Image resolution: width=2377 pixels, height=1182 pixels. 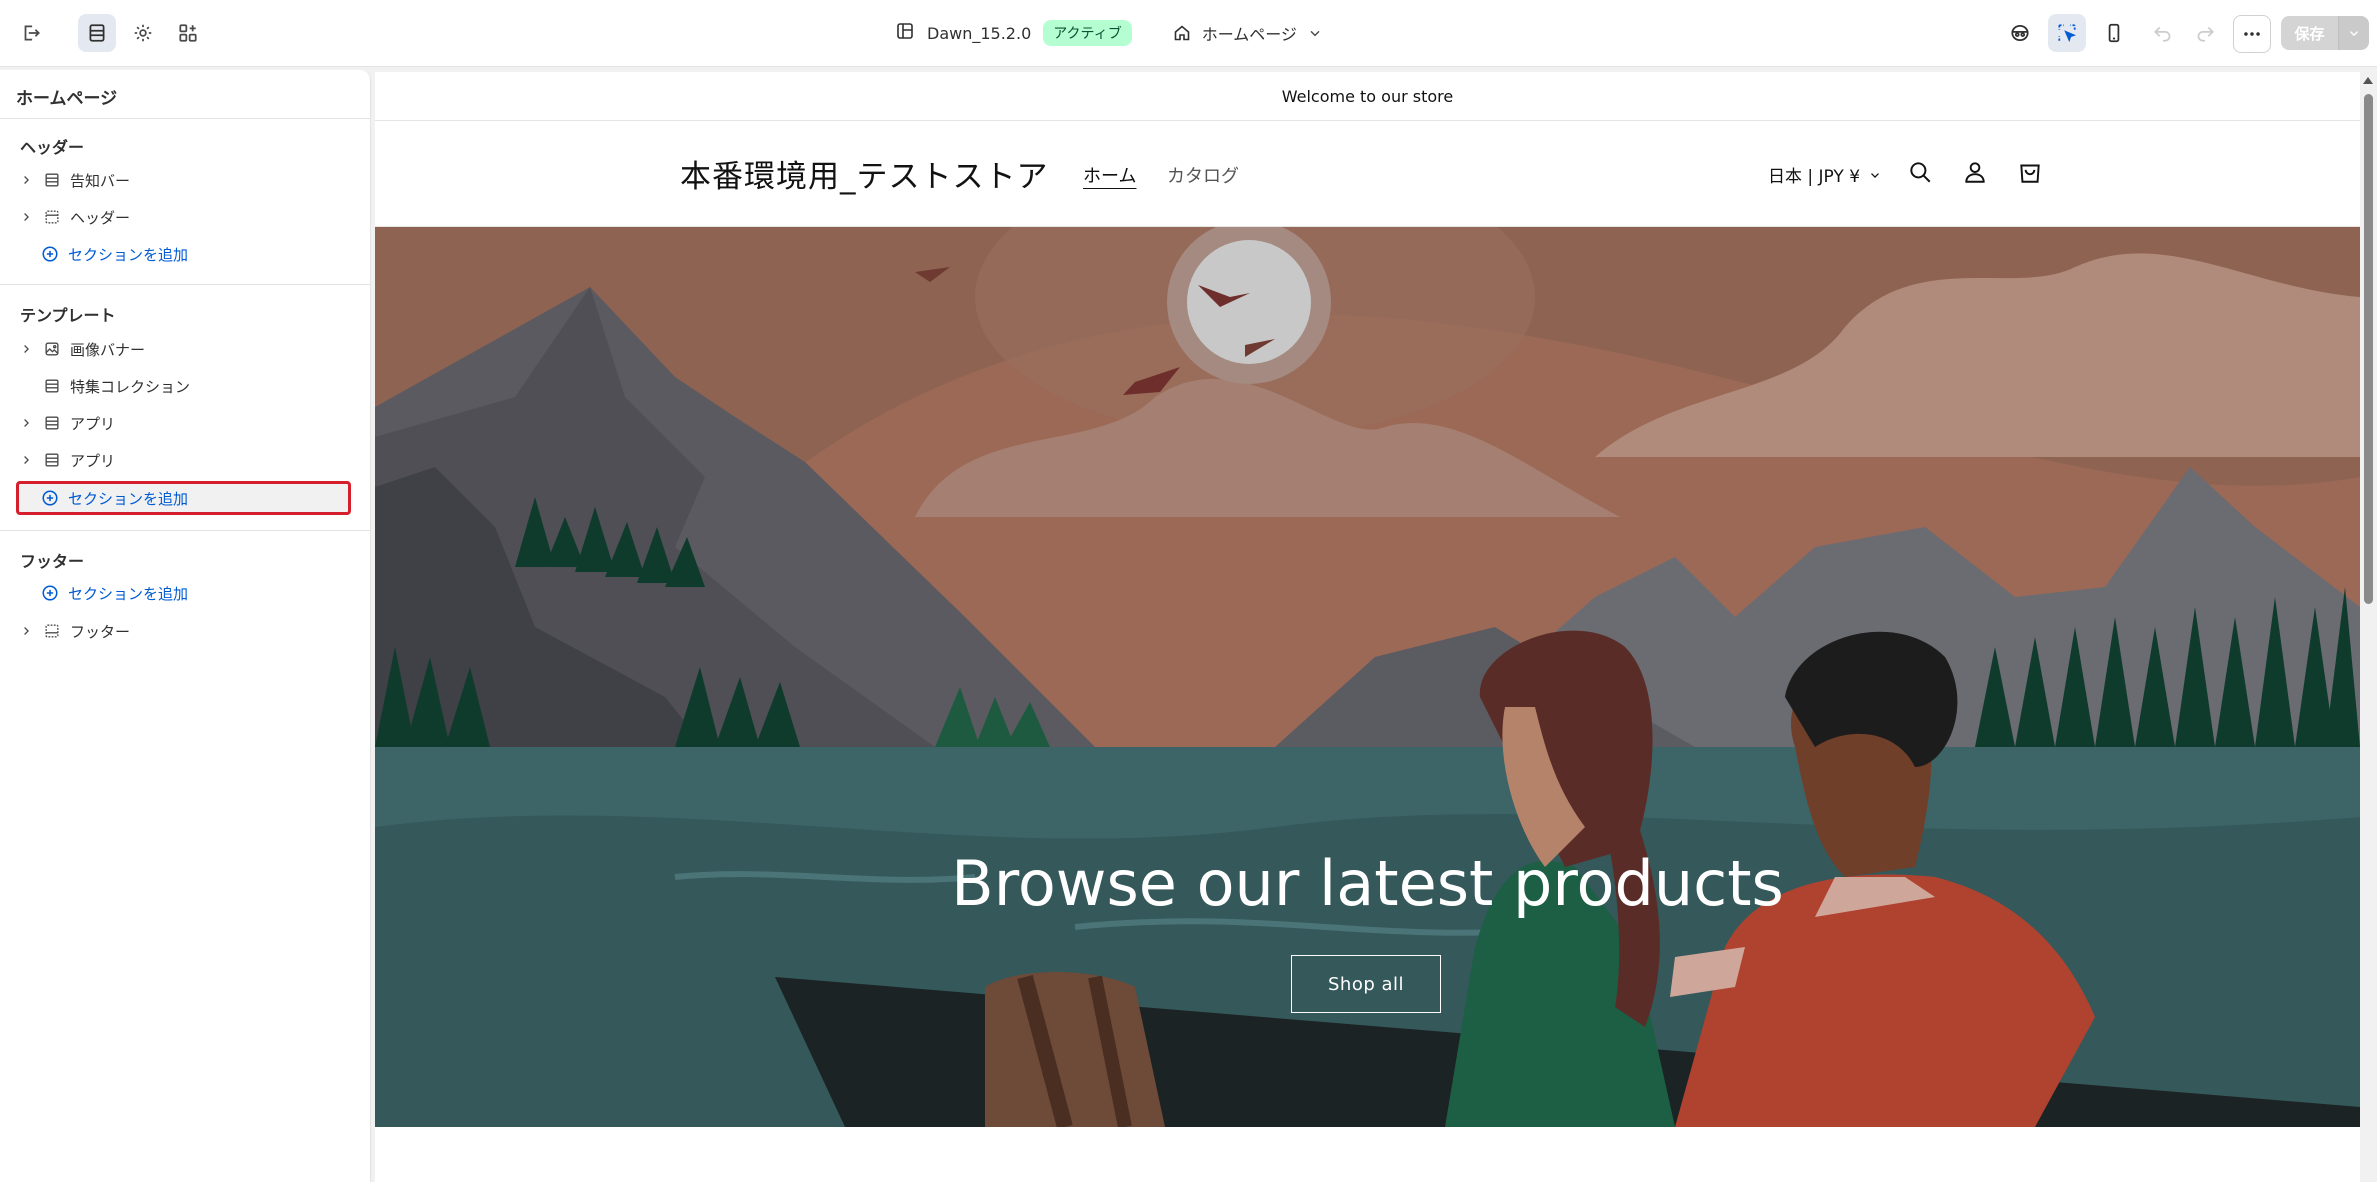 I want to click on save-button-group: 保存, so click(x=2325, y=33).